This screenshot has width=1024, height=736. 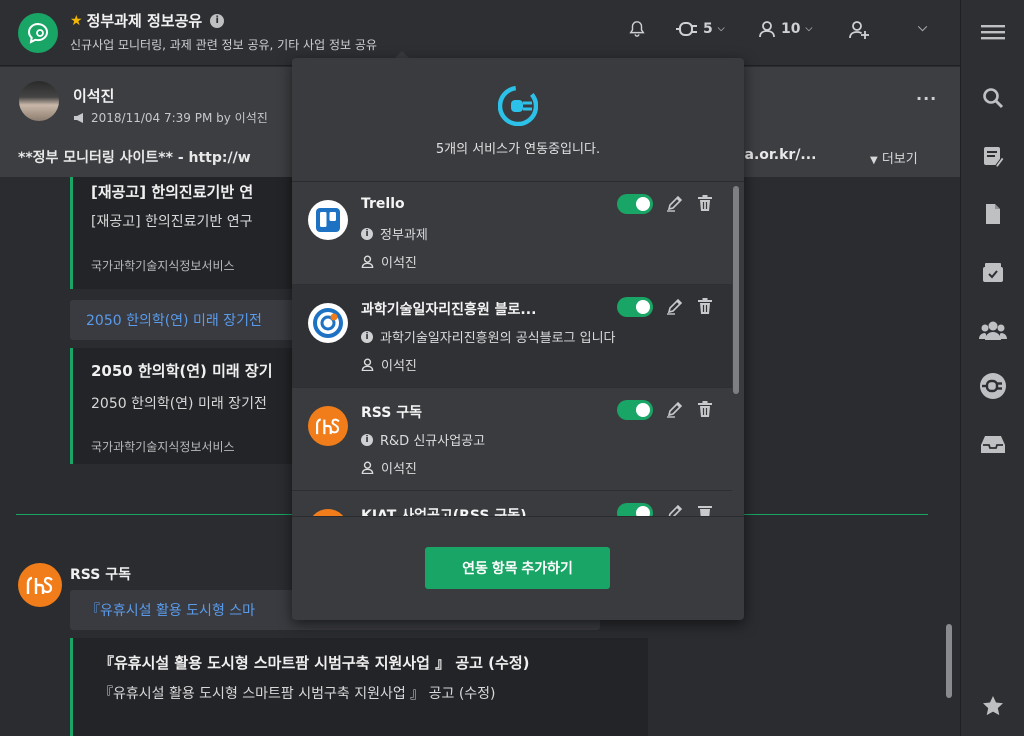 What do you see at coordinates (404, 235) in the screenshot?
I see `service-topic-text: 정부과제` at bounding box center [404, 235].